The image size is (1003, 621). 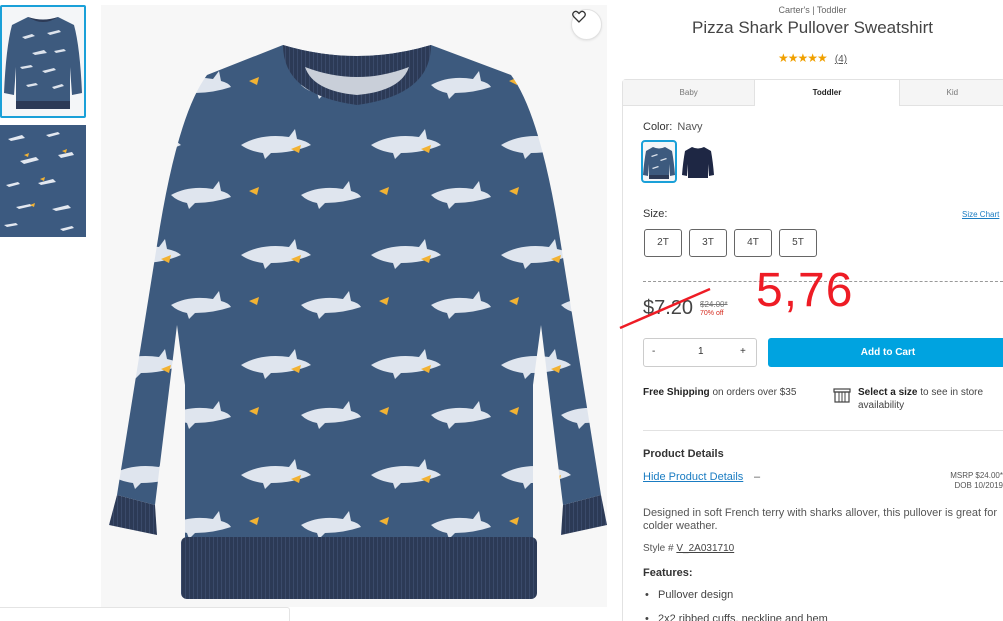 What do you see at coordinates (663, 243) in the screenshot?
I see `size-2t-button: 2T` at bounding box center [663, 243].